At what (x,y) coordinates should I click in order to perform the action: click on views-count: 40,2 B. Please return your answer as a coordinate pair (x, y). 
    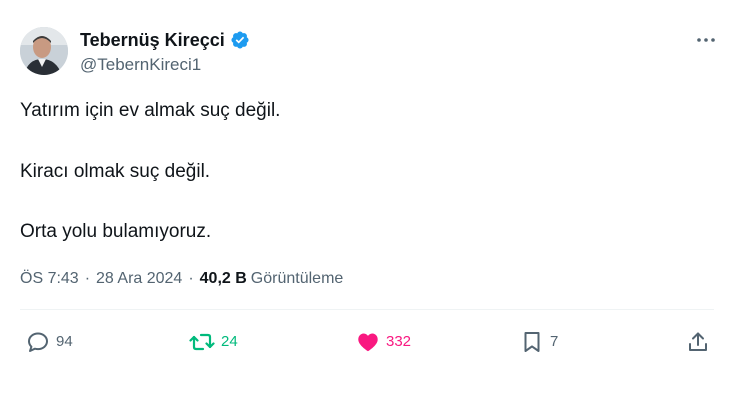
    Looking at the image, I should click on (223, 279).